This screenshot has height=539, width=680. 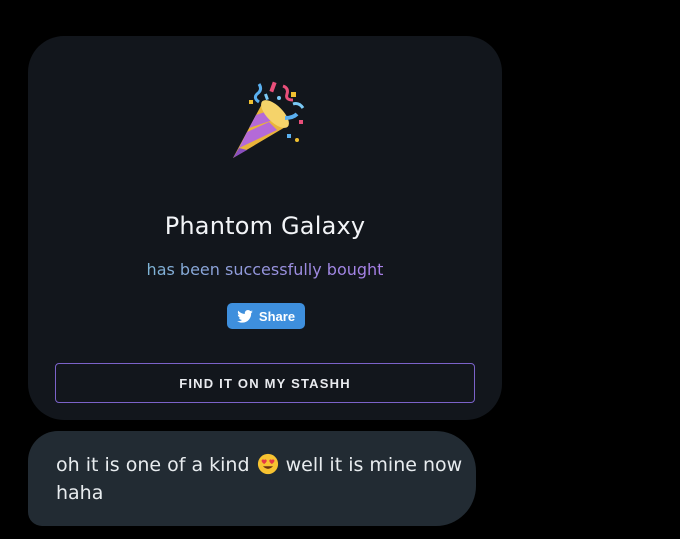 I want to click on share-button: Share, so click(x=266, y=316).